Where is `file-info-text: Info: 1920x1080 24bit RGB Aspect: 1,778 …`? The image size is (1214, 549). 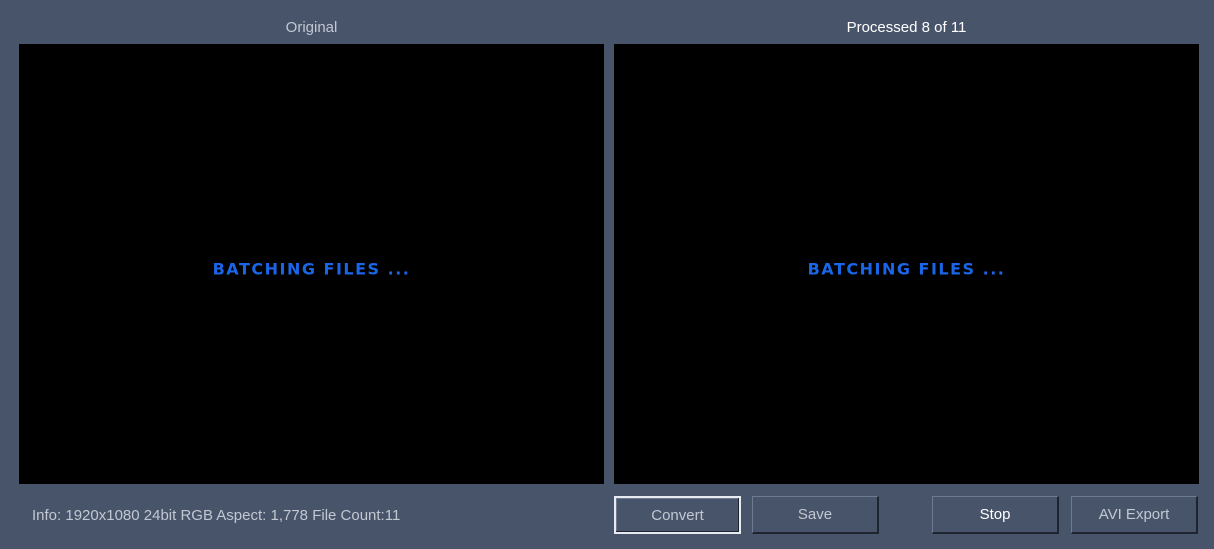
file-info-text: Info: 1920x1080 24bit RGB Aspect: 1,778 … is located at coordinates (216, 515).